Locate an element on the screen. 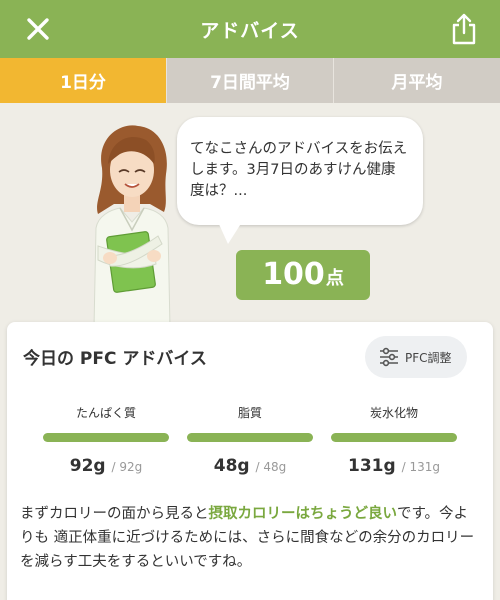 The image size is (500, 600). tab-7day-average: 7日間平均 is located at coordinates (249, 80).